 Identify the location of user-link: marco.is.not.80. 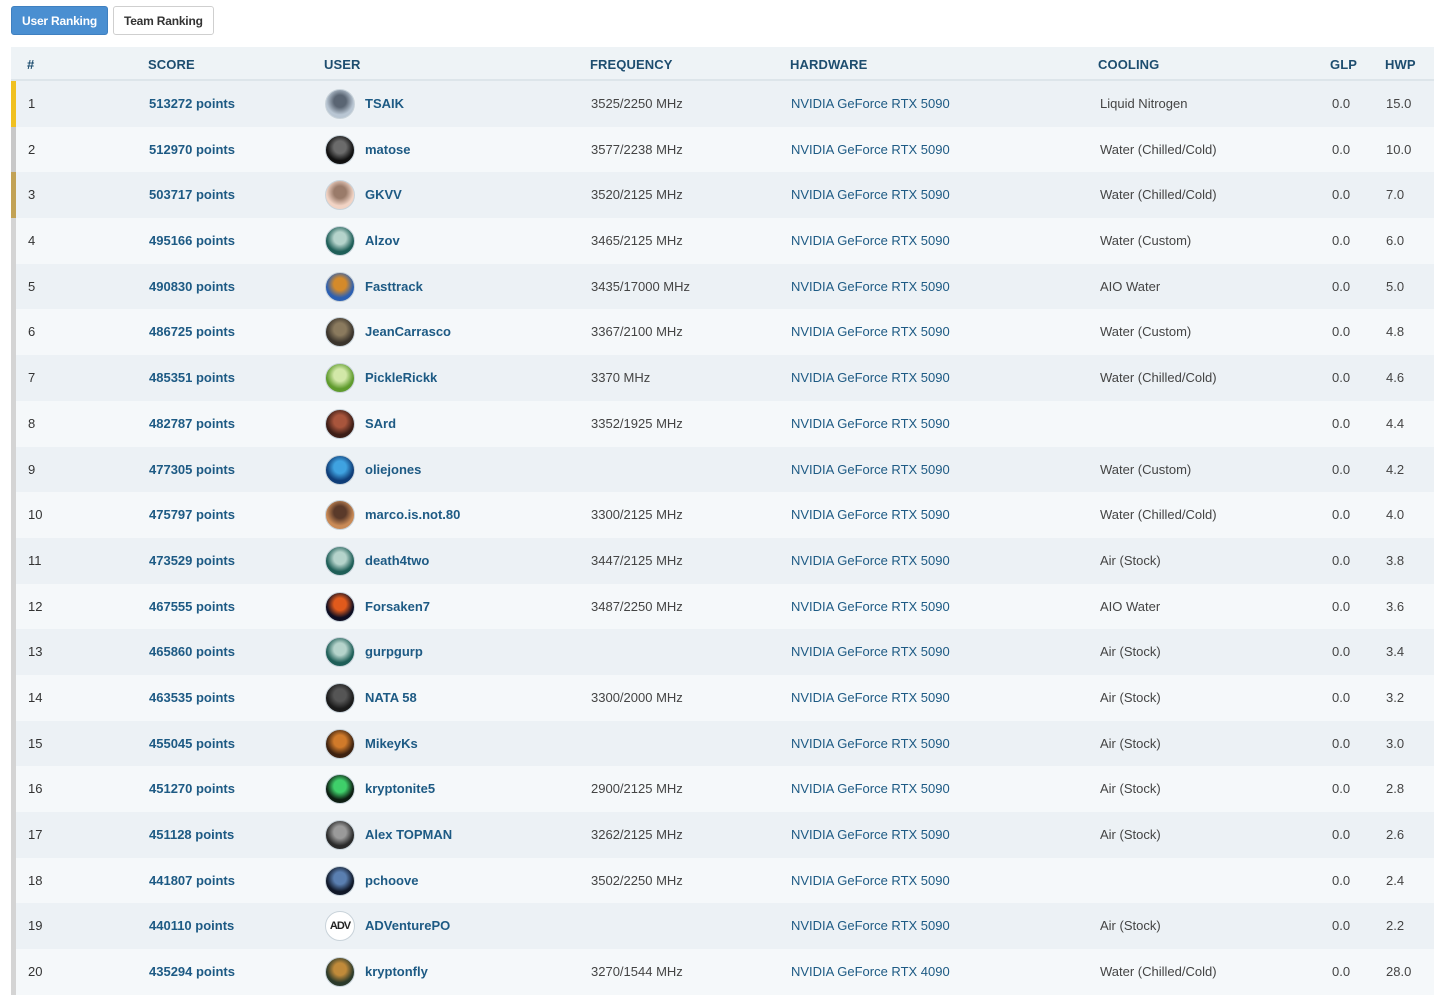
(412, 514).